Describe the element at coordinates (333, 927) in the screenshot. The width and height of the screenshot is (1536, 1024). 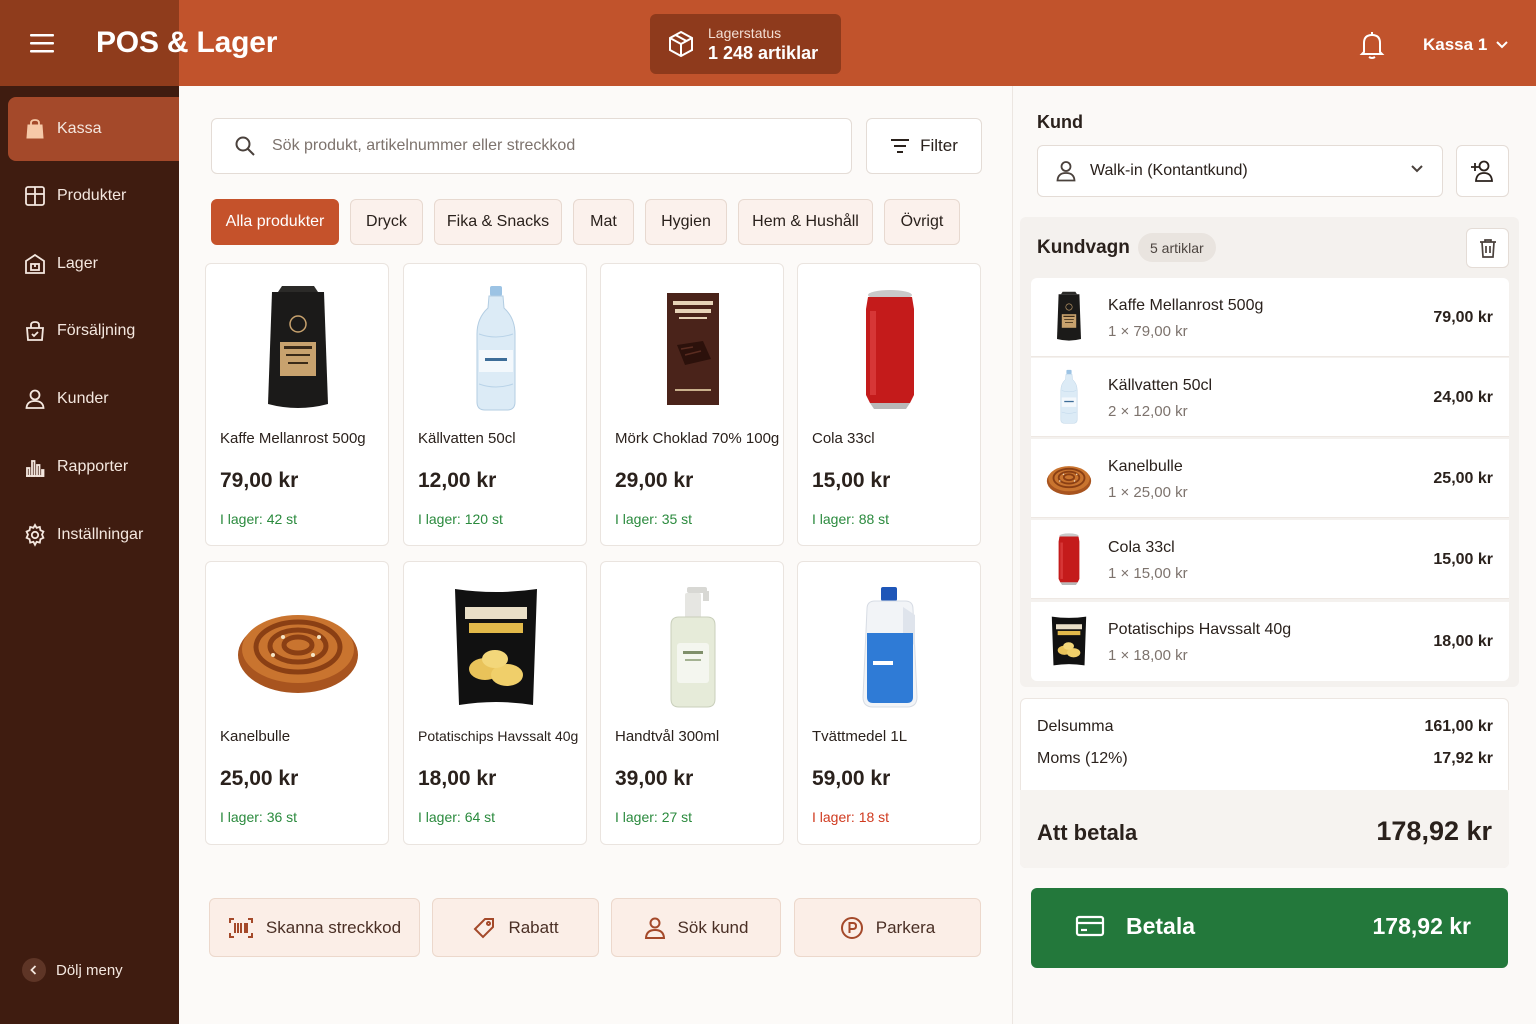
I see `scan-barcode-label: Skanna streckkod` at that location.